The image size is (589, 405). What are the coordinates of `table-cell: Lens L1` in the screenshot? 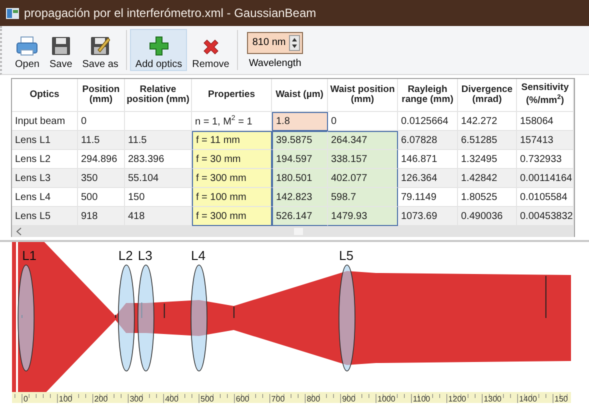 It's located at (45, 140).